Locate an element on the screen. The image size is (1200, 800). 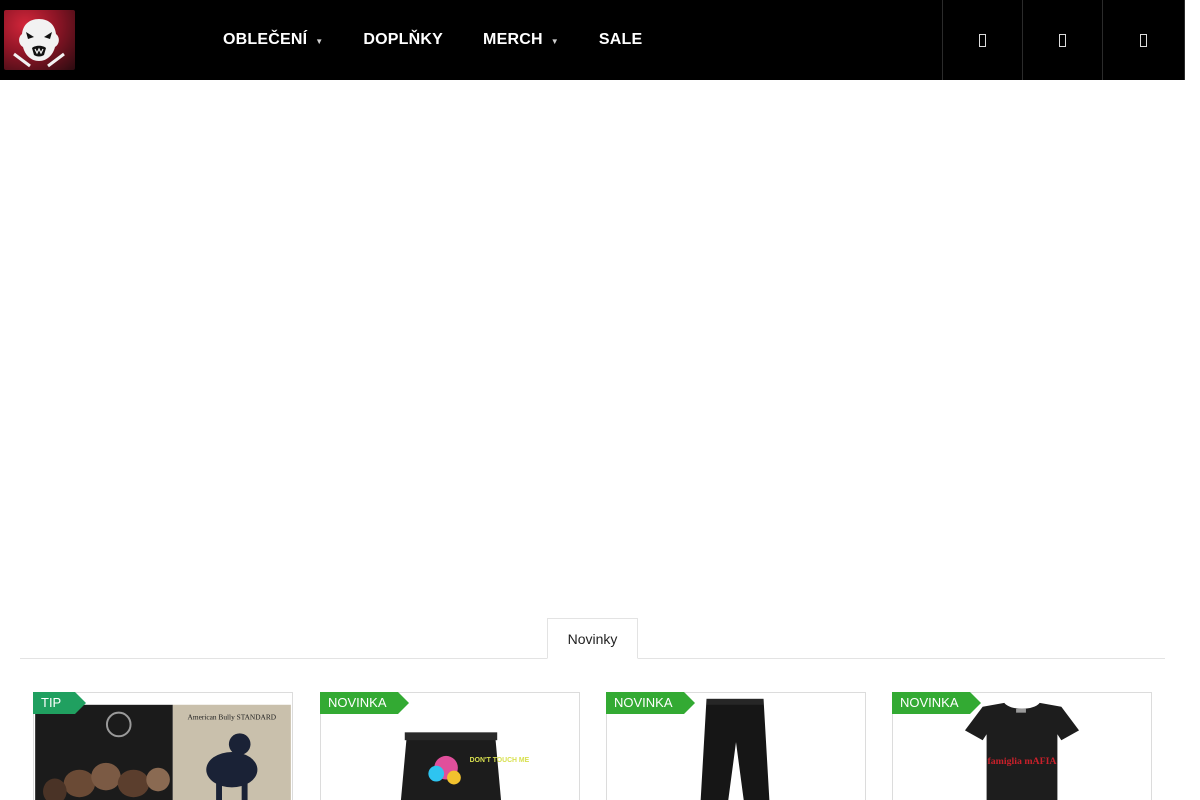
nav-item-obleceni: OBLEČENÍ ▼ is located at coordinates (273, 40).